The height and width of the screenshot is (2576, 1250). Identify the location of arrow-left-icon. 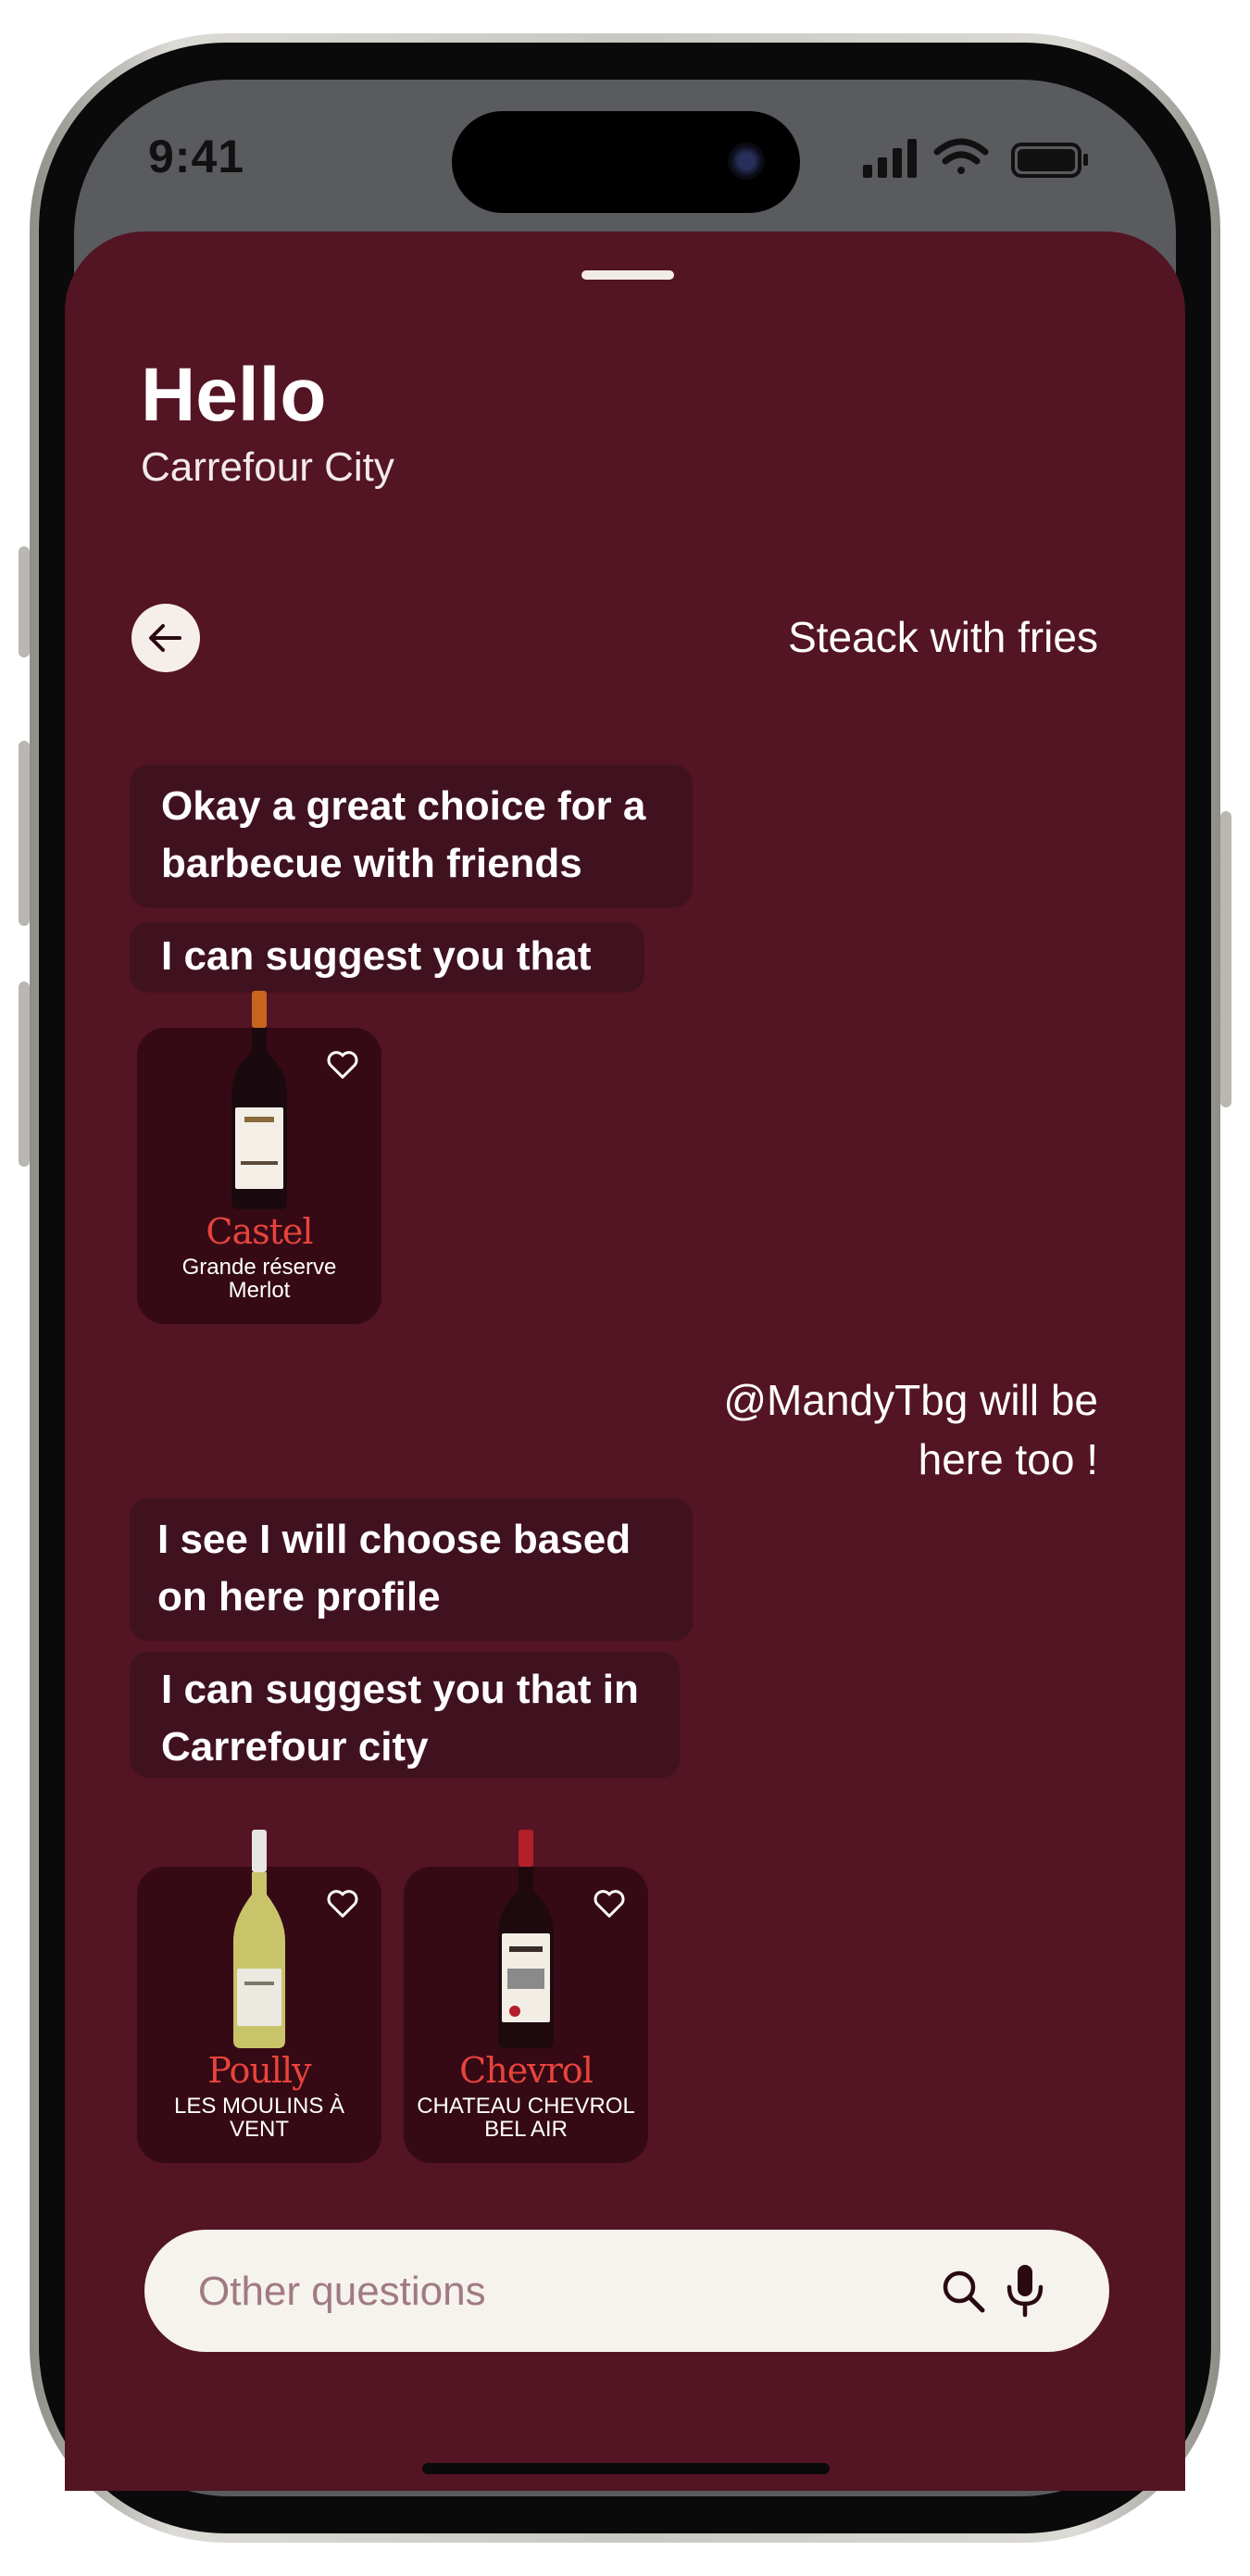
(165, 638).